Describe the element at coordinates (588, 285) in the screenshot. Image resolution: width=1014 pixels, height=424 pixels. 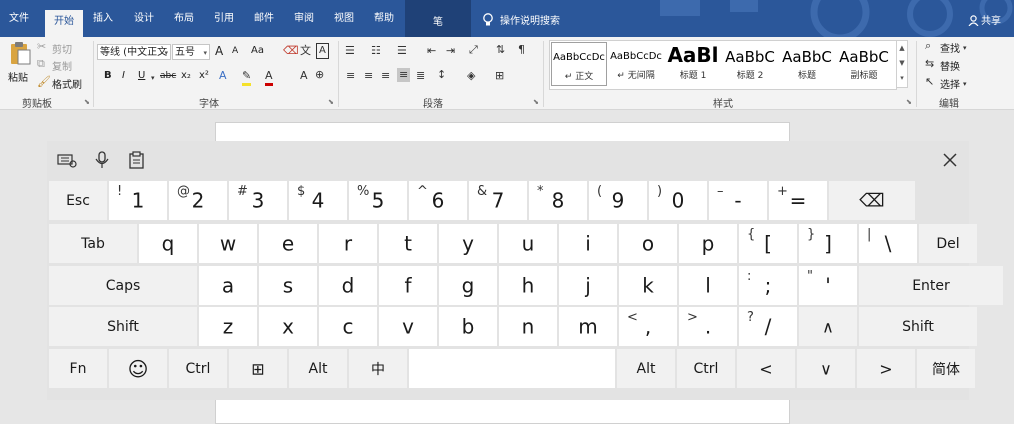
I see `key-j: j` at that location.